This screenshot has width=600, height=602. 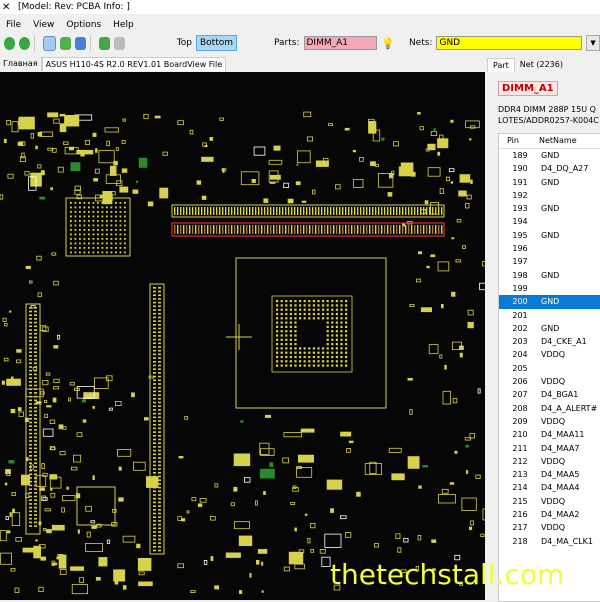 I want to click on nets-input: GND, so click(x=509, y=43).